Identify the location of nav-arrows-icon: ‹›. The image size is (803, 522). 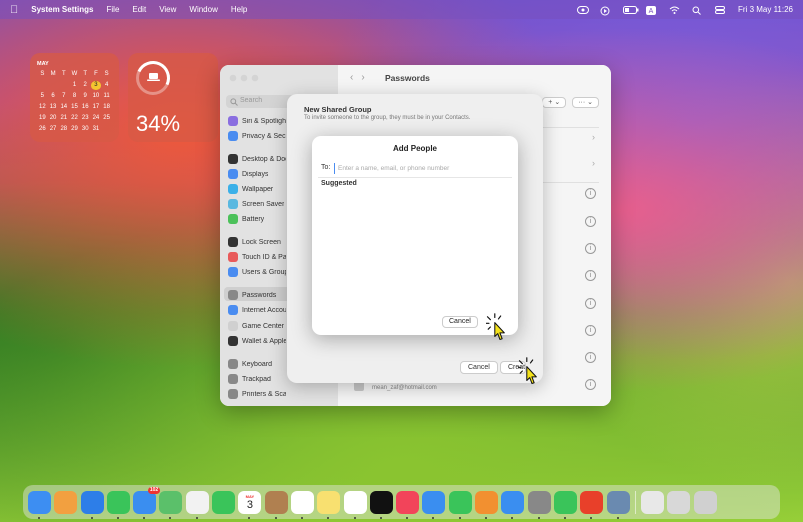
(361, 77).